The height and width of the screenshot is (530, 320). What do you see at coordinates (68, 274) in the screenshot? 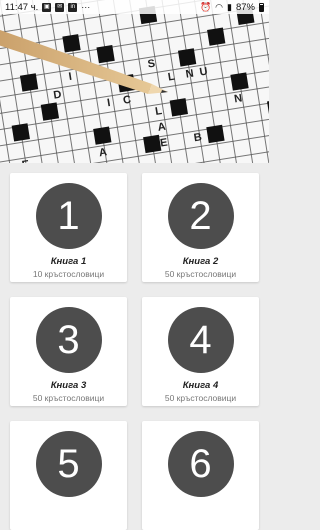
I see `book-count: 10 кръстословици` at bounding box center [68, 274].